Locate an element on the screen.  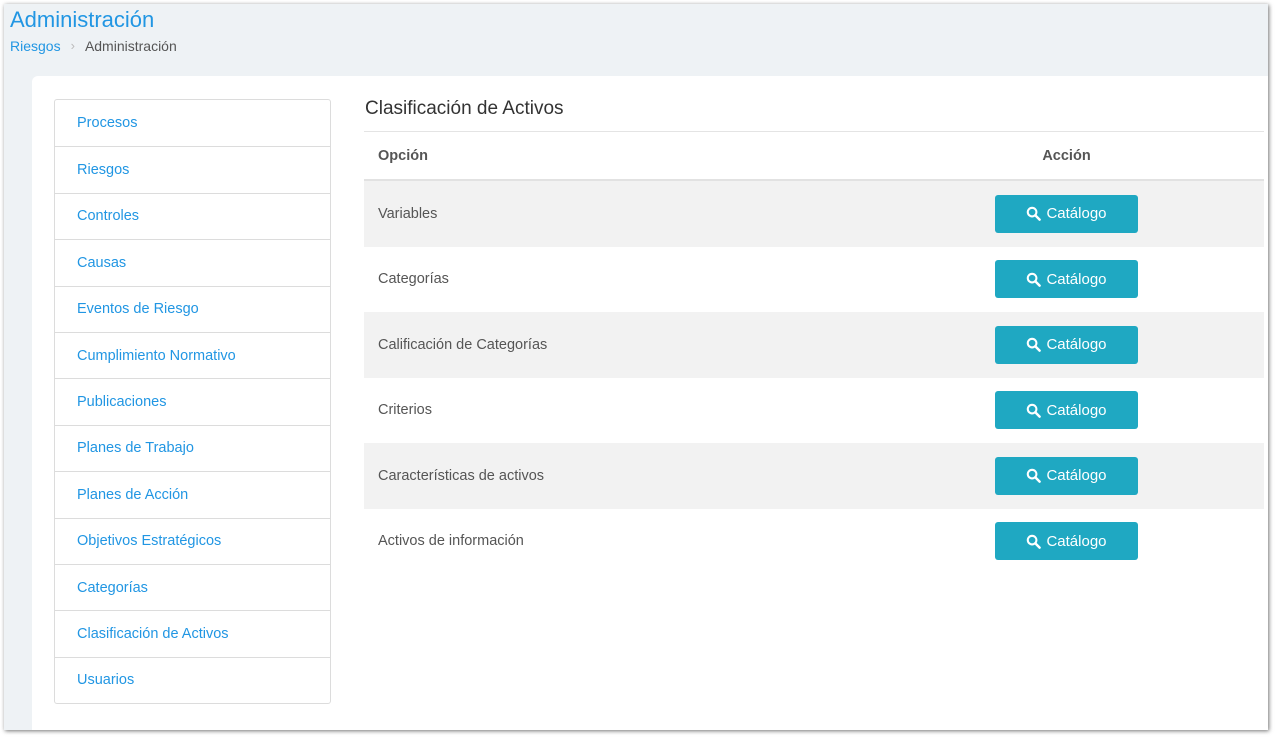
table-row: Variables Catálogo is located at coordinates (814, 213).